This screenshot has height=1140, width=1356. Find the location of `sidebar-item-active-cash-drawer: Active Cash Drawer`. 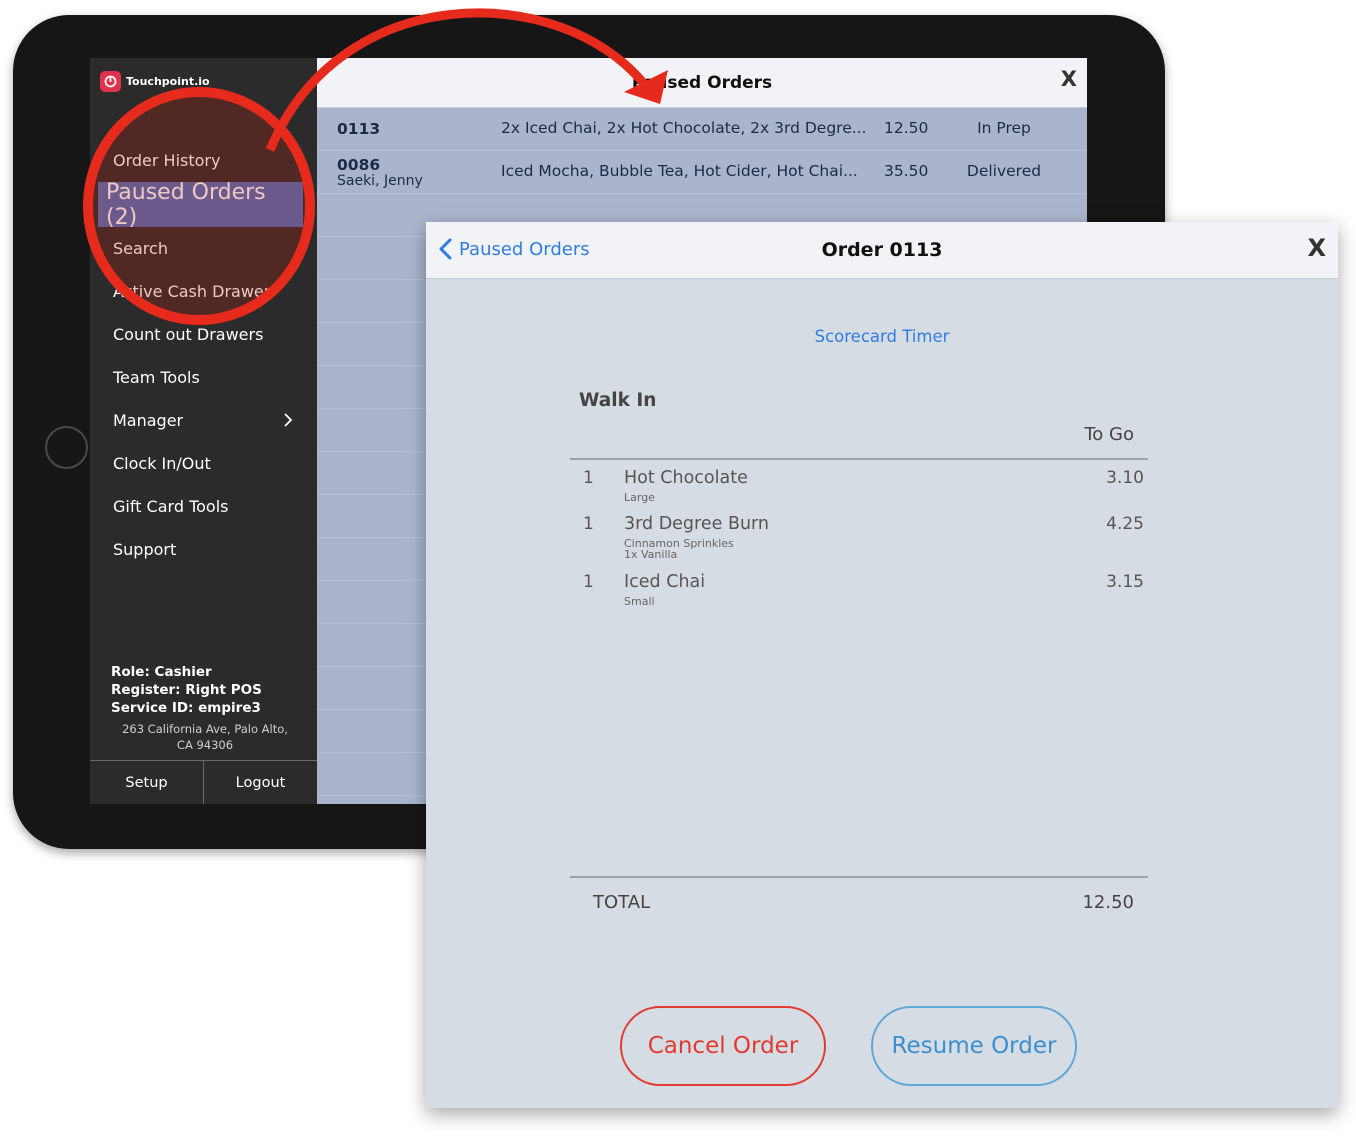

sidebar-item-active-cash-drawer: Active Cash Drawer is located at coordinates (203, 291).